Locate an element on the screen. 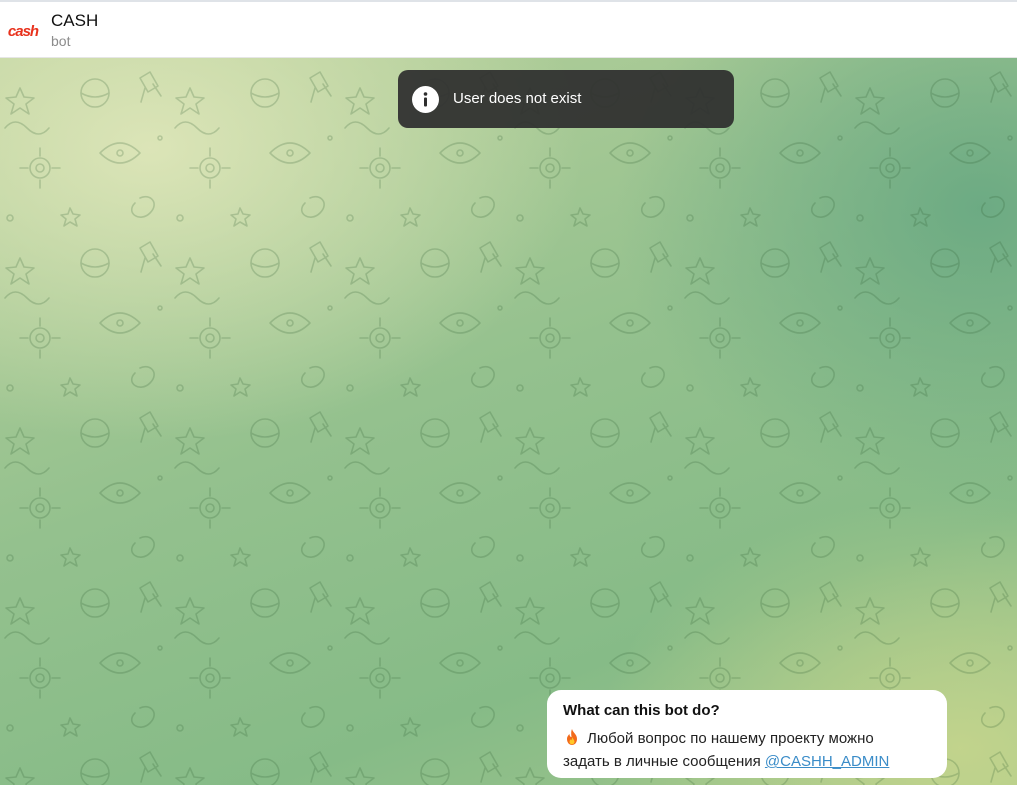  bot-info-line1: Любой вопрос по нашему проекту можно is located at coordinates (730, 738).